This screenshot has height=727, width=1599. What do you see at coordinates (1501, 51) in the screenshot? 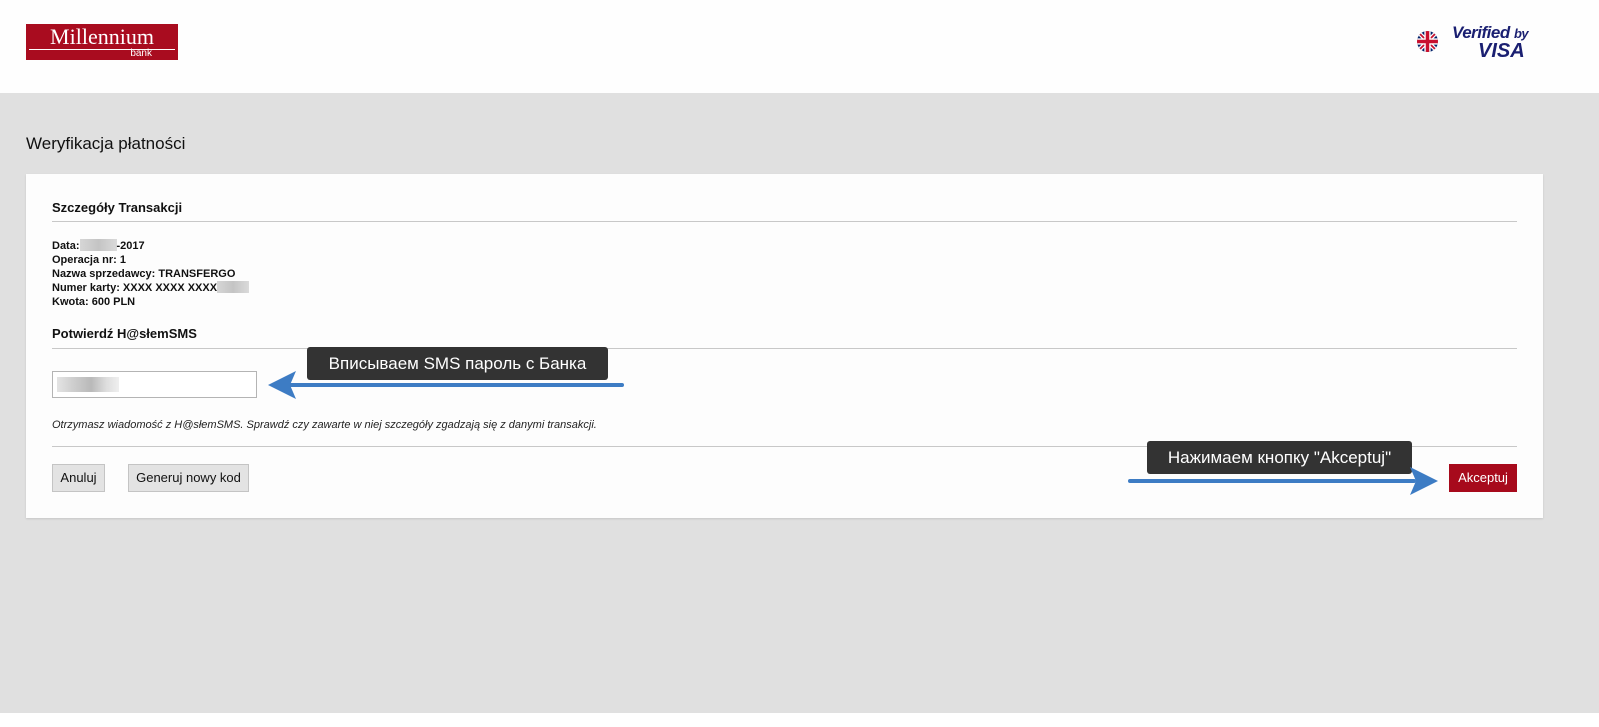
I see `visa-word: VISA` at bounding box center [1501, 51].